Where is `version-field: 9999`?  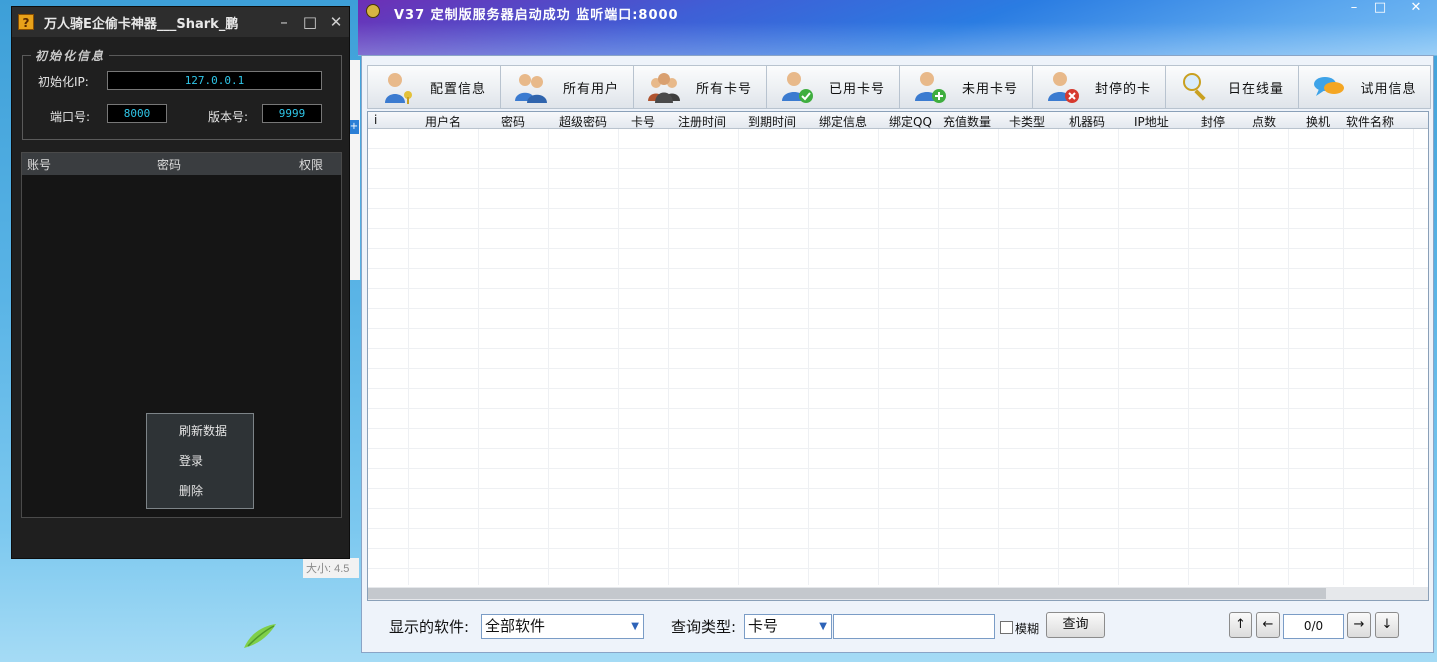
version-field: 9999 is located at coordinates (292, 113).